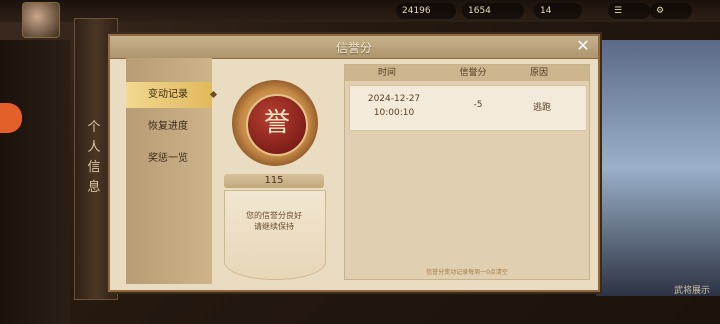  Describe the element at coordinates (274, 180) in the screenshot. I see `reputation-score: 115` at that location.